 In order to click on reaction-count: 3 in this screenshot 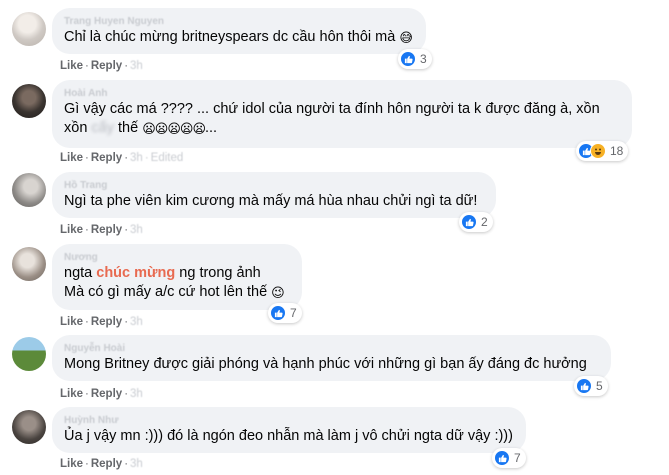, I will do `click(423, 59)`.